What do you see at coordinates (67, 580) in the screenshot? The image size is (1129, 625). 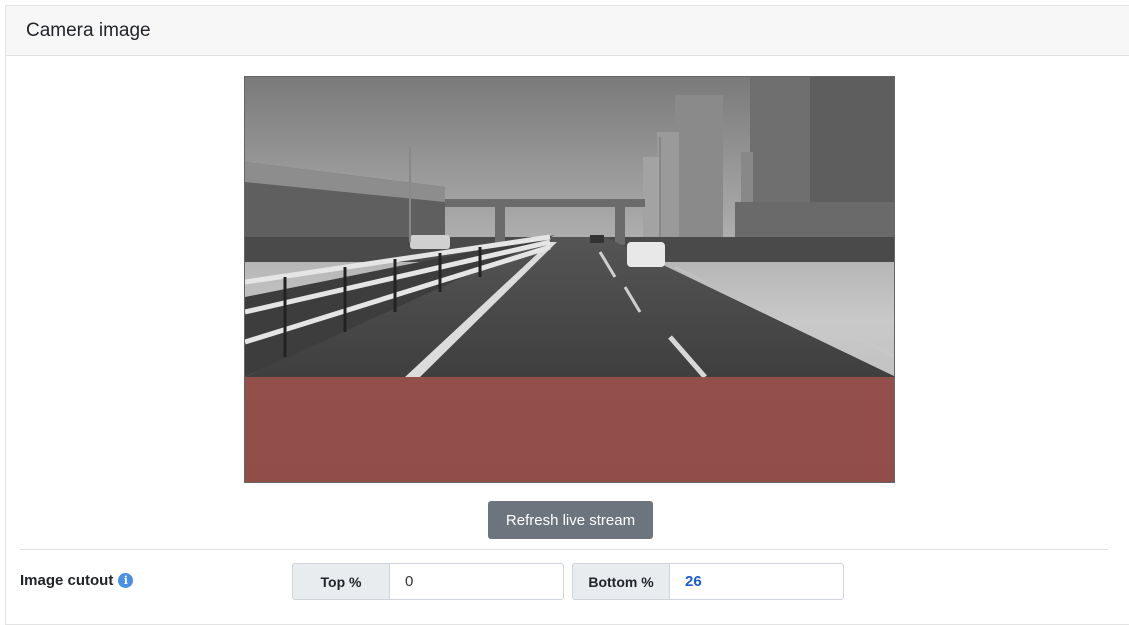 I see `image-cutout-label: Image cutout` at bounding box center [67, 580].